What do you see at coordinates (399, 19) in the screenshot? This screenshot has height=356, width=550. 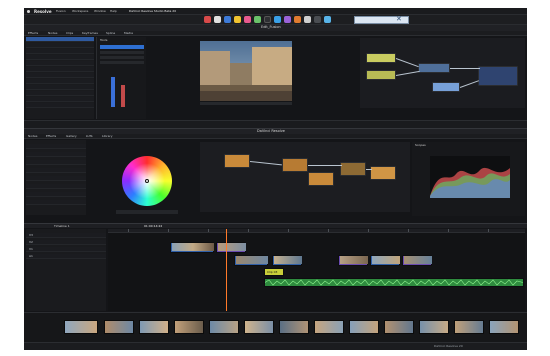 I see `close-icon: ✕` at bounding box center [399, 19].